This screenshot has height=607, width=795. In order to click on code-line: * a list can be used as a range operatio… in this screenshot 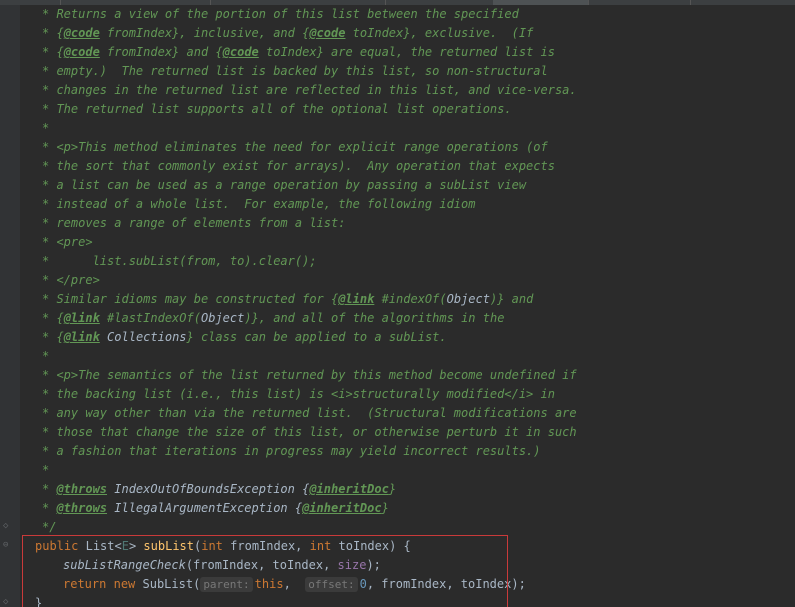, I will do `click(284, 185)`.